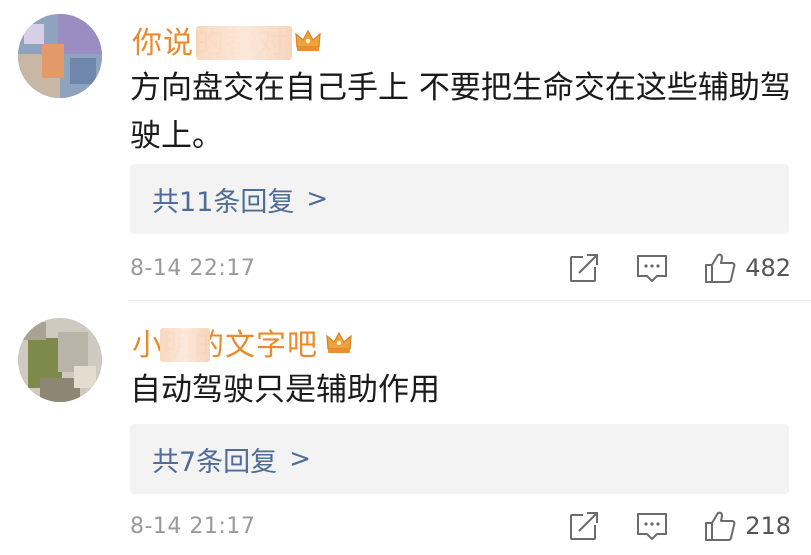 Image resolution: width=811 pixels, height=555 pixels. What do you see at coordinates (460, 268) in the screenshot?
I see `comment-meta: 8-14 22:17 482` at bounding box center [460, 268].